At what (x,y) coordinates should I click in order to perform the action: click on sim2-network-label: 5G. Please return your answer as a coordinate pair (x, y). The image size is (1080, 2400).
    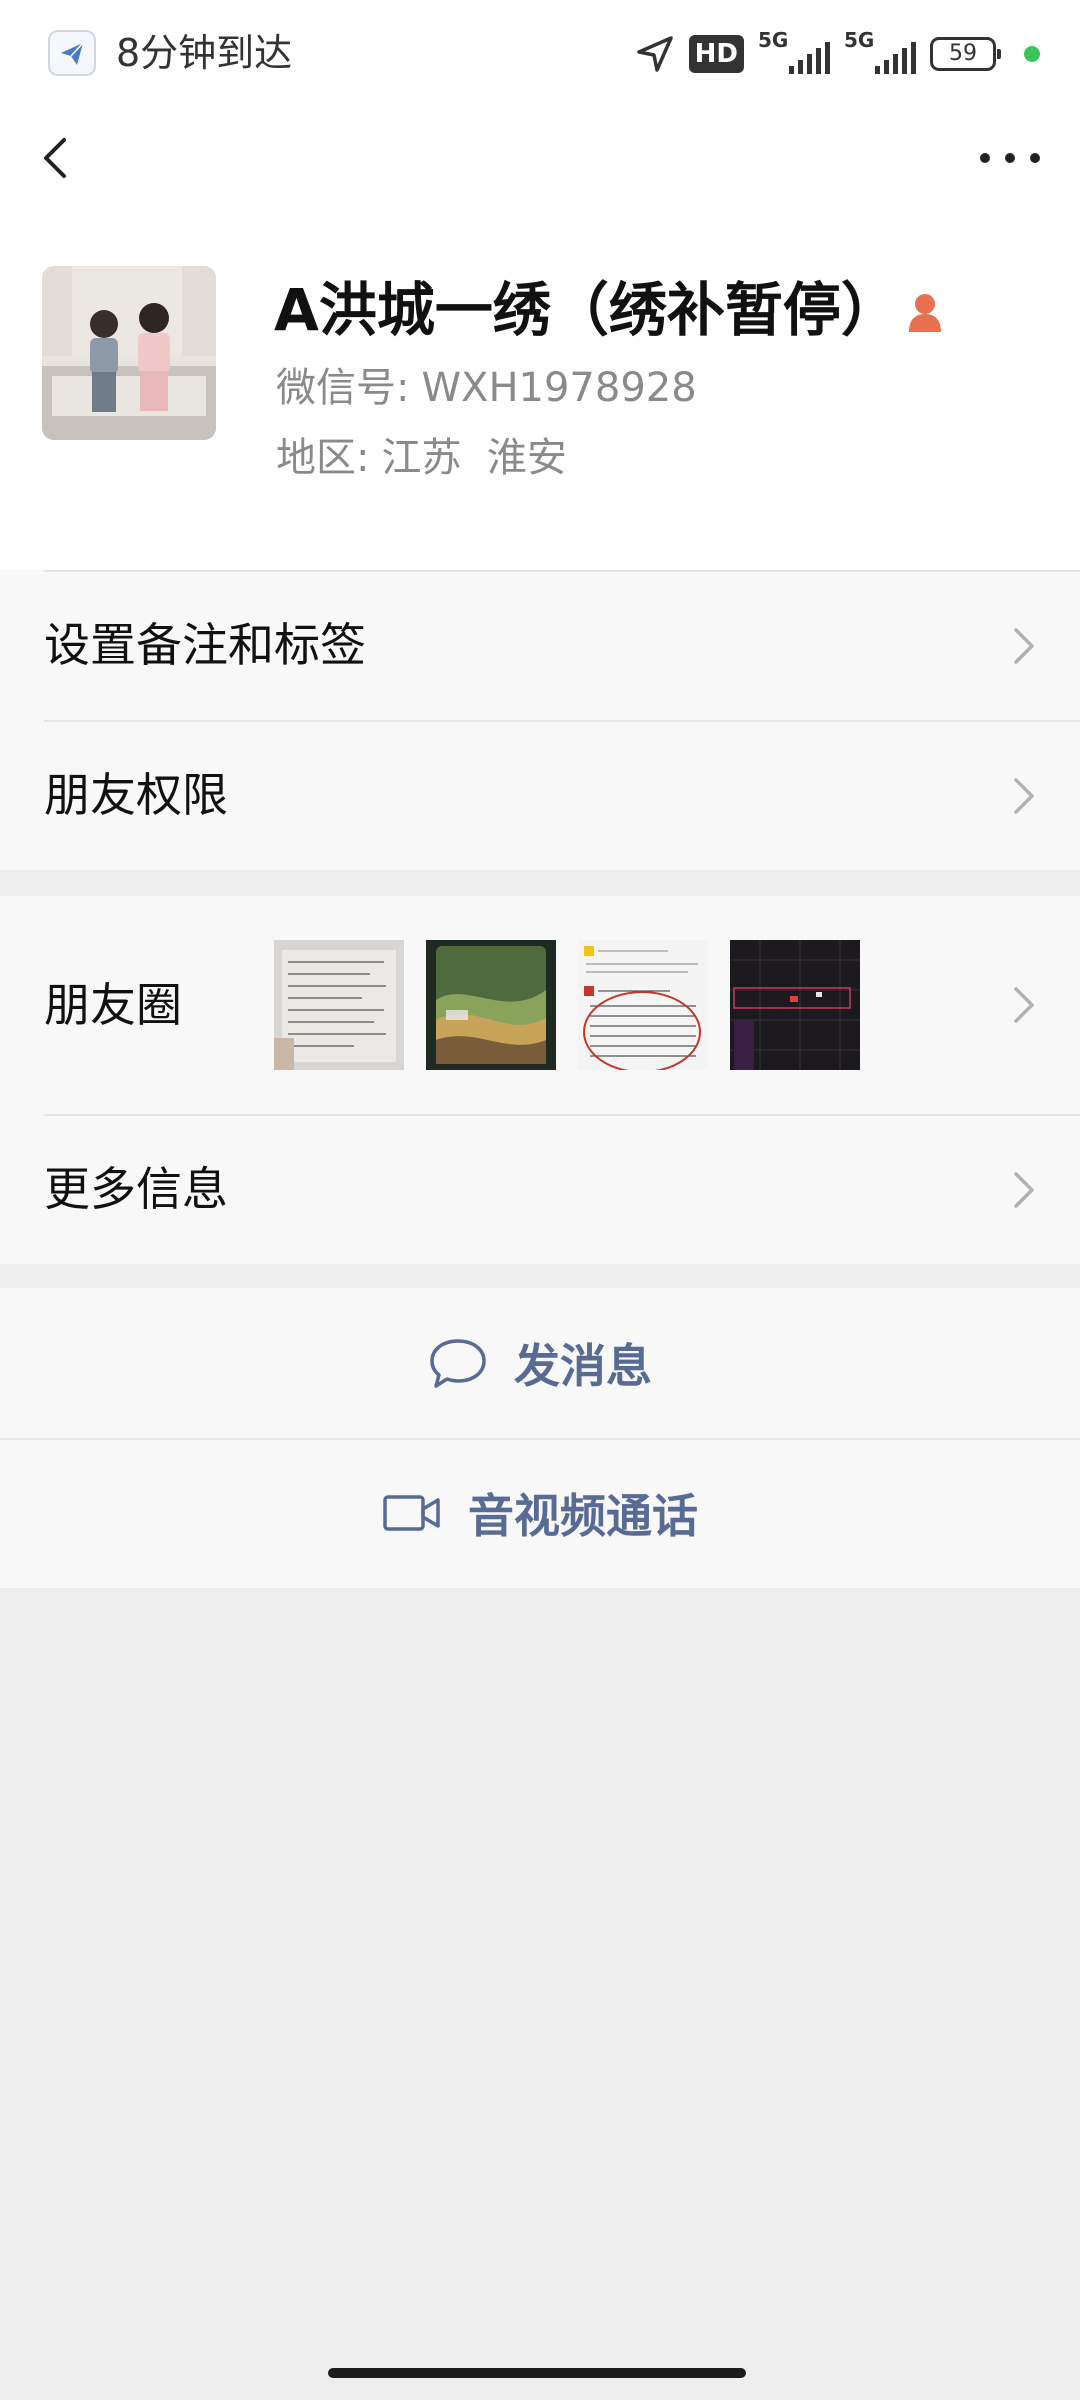
    Looking at the image, I should click on (859, 40).